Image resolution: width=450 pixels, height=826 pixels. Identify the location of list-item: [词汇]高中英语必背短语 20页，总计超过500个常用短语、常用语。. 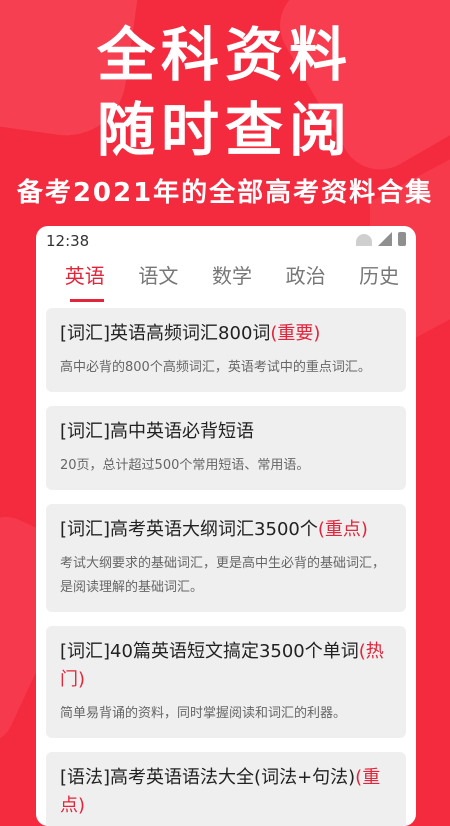
(226, 448).